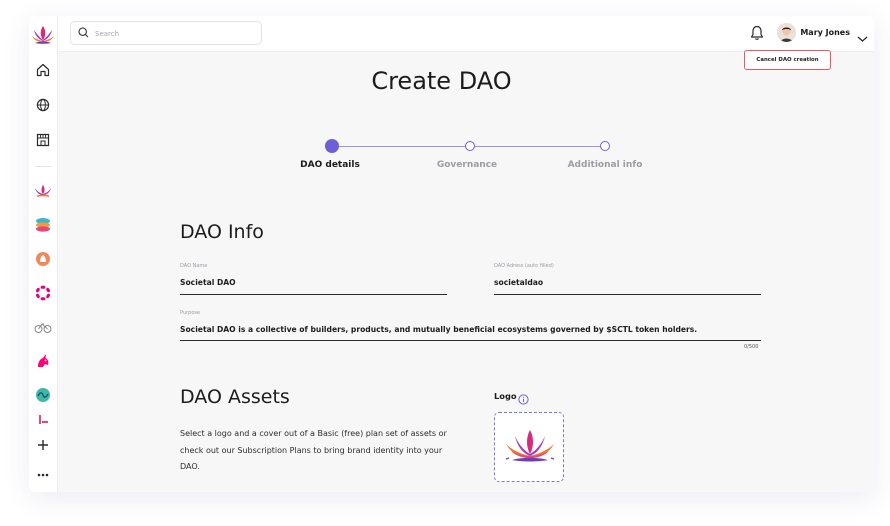 This screenshot has height=526, width=890. I want to click on notification-bell-icon, so click(757, 33).